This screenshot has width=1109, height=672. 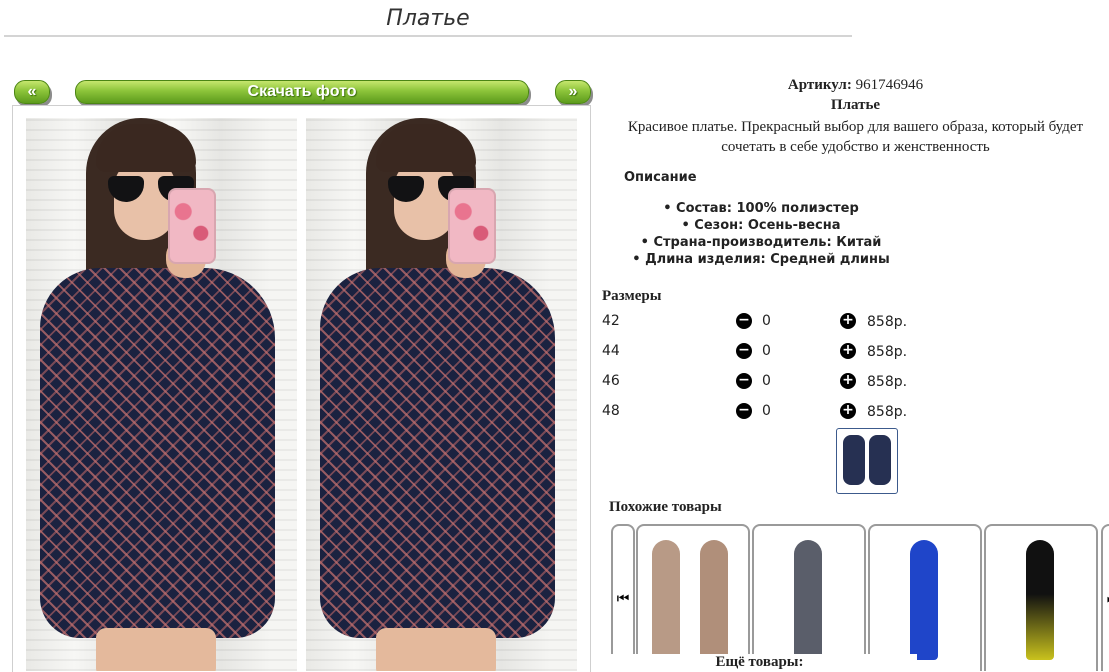 I want to click on sizes-heading: Размеры, so click(x=632, y=296).